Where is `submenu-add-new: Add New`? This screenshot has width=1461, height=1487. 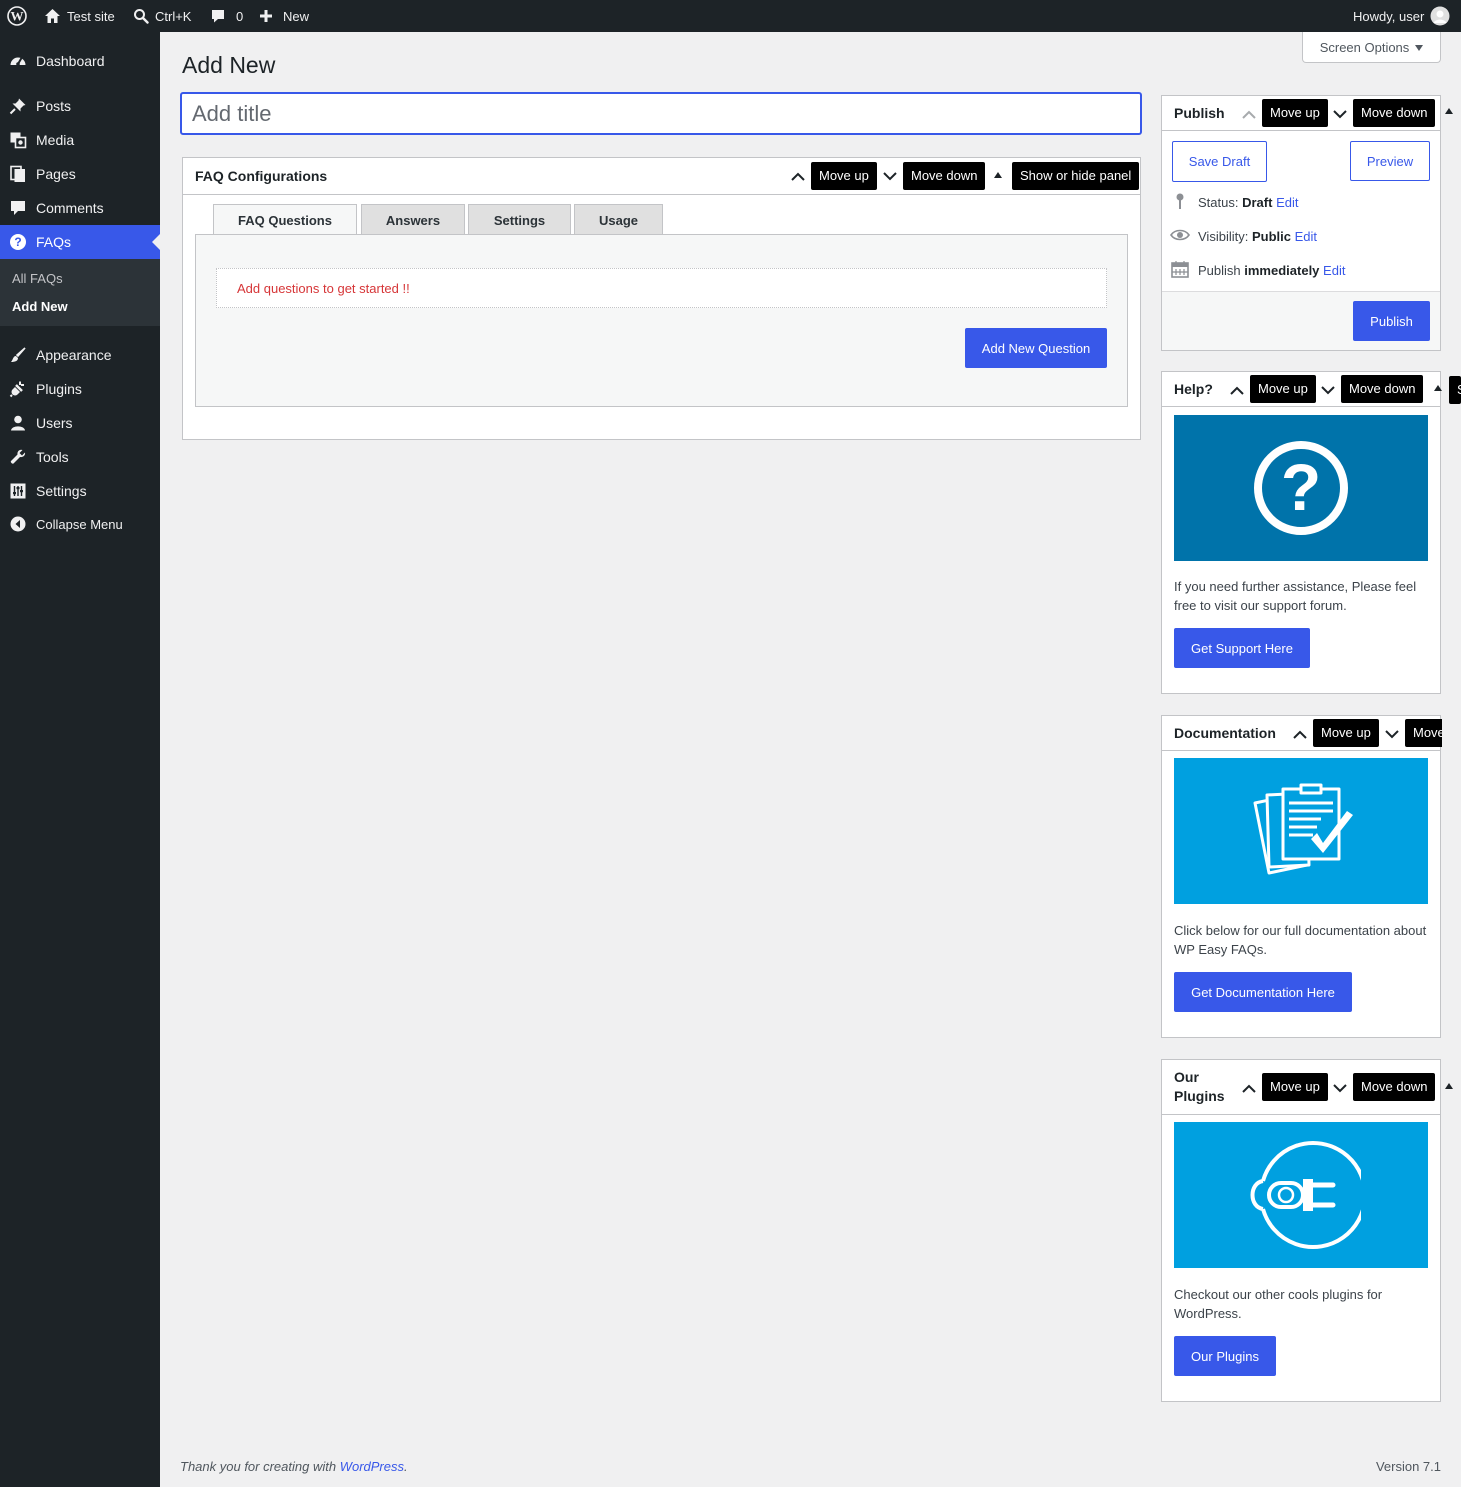 submenu-add-new: Add New is located at coordinates (40, 306).